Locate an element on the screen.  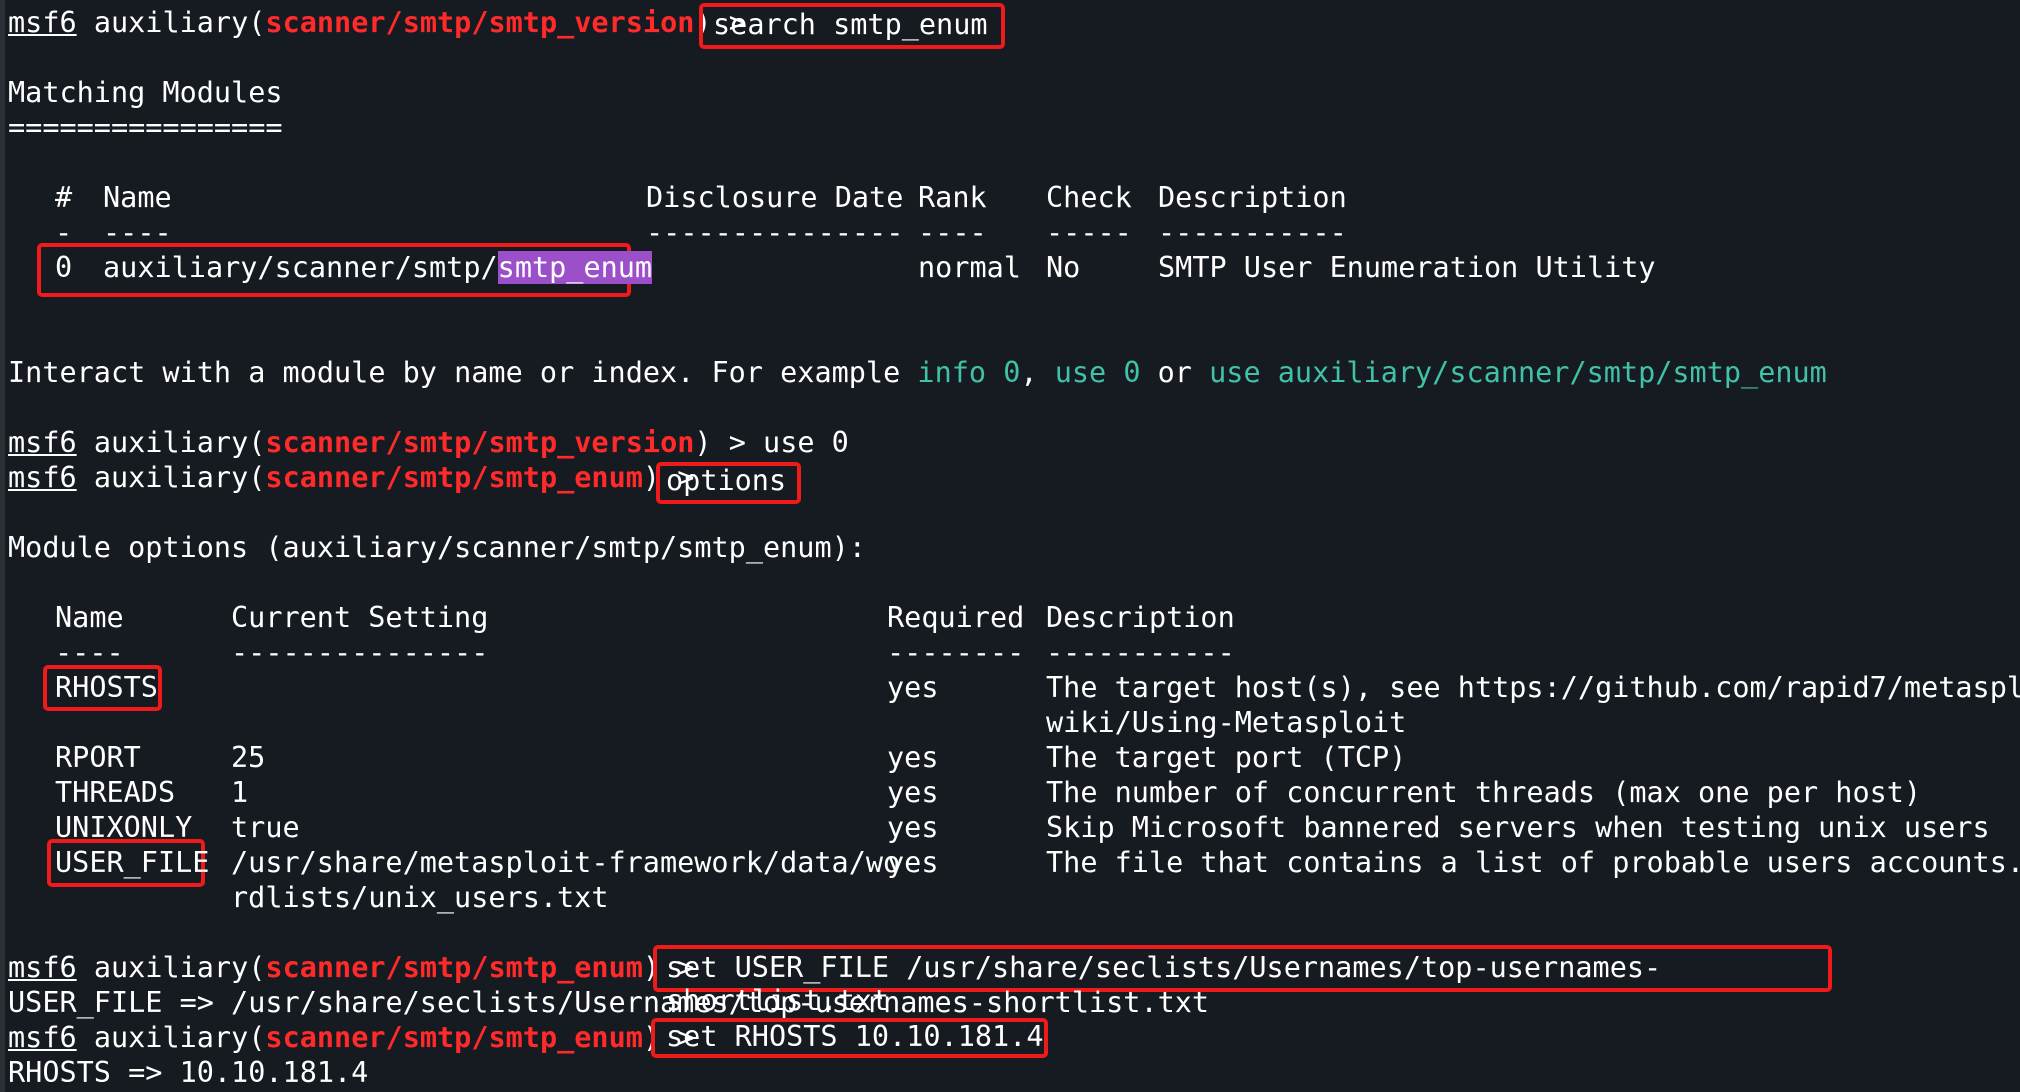
col-header-num: # is located at coordinates (64, 197).